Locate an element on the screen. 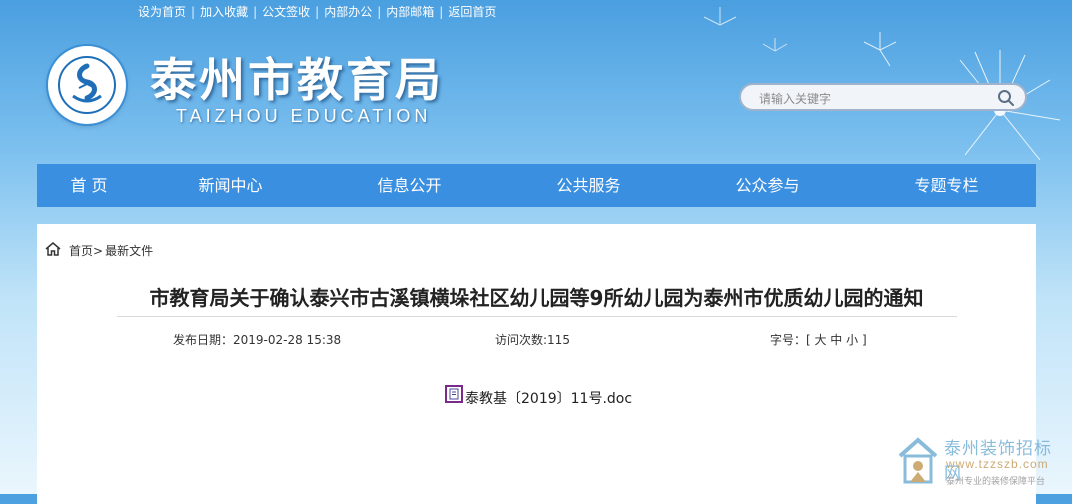  document-icon is located at coordinates (454, 394).